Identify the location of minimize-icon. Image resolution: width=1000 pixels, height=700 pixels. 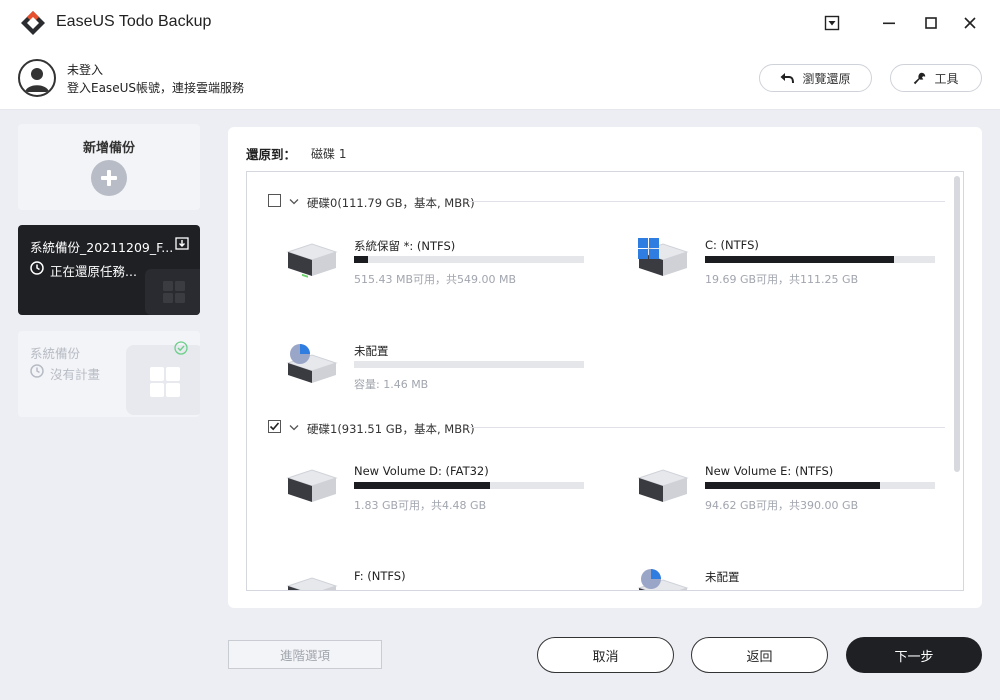
(889, 23).